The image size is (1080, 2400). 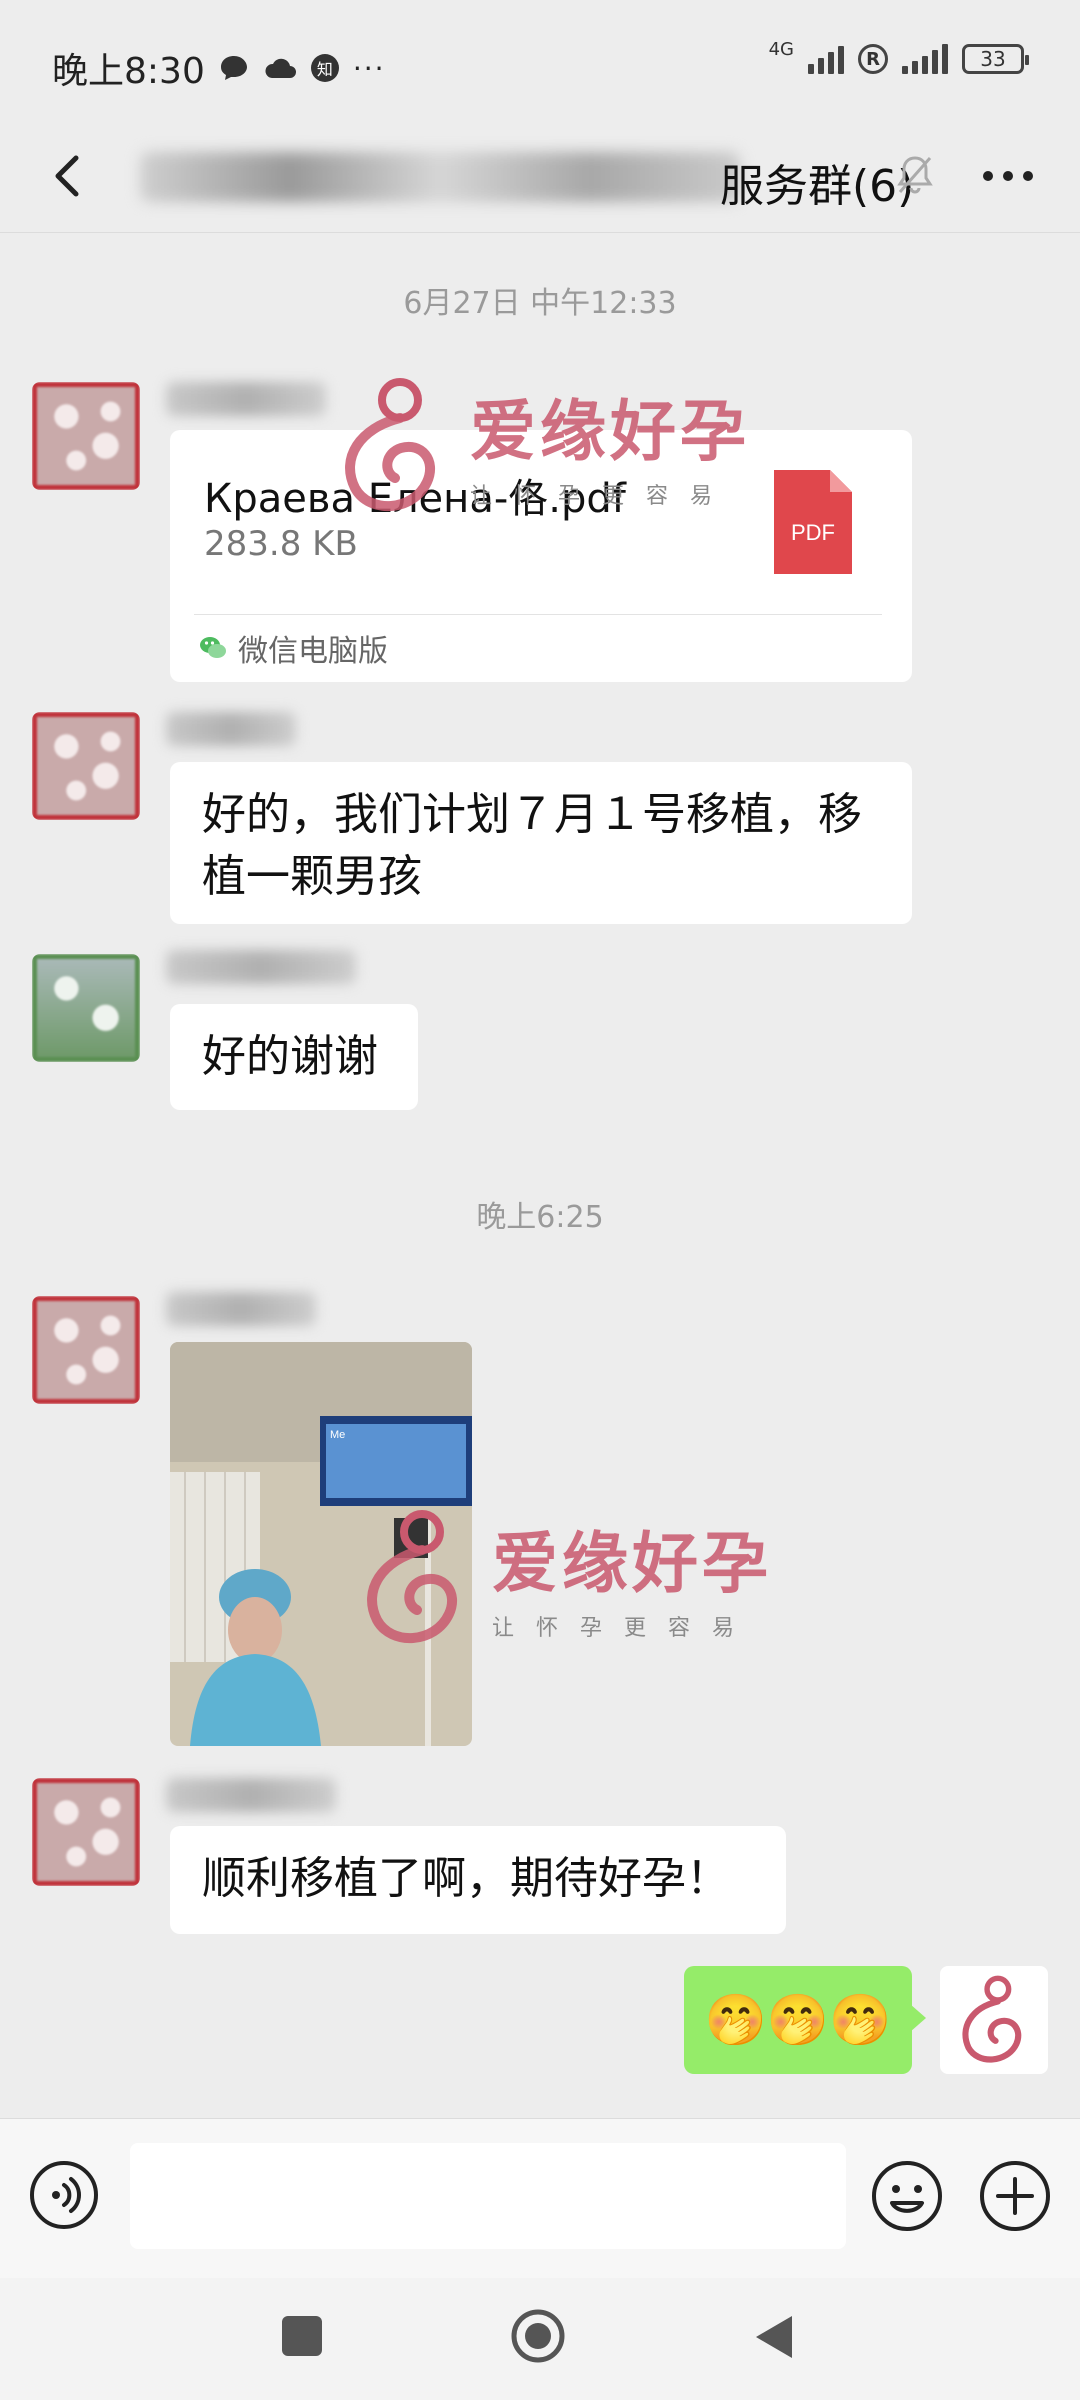 What do you see at coordinates (280, 68) in the screenshot?
I see `cloud-icon` at bounding box center [280, 68].